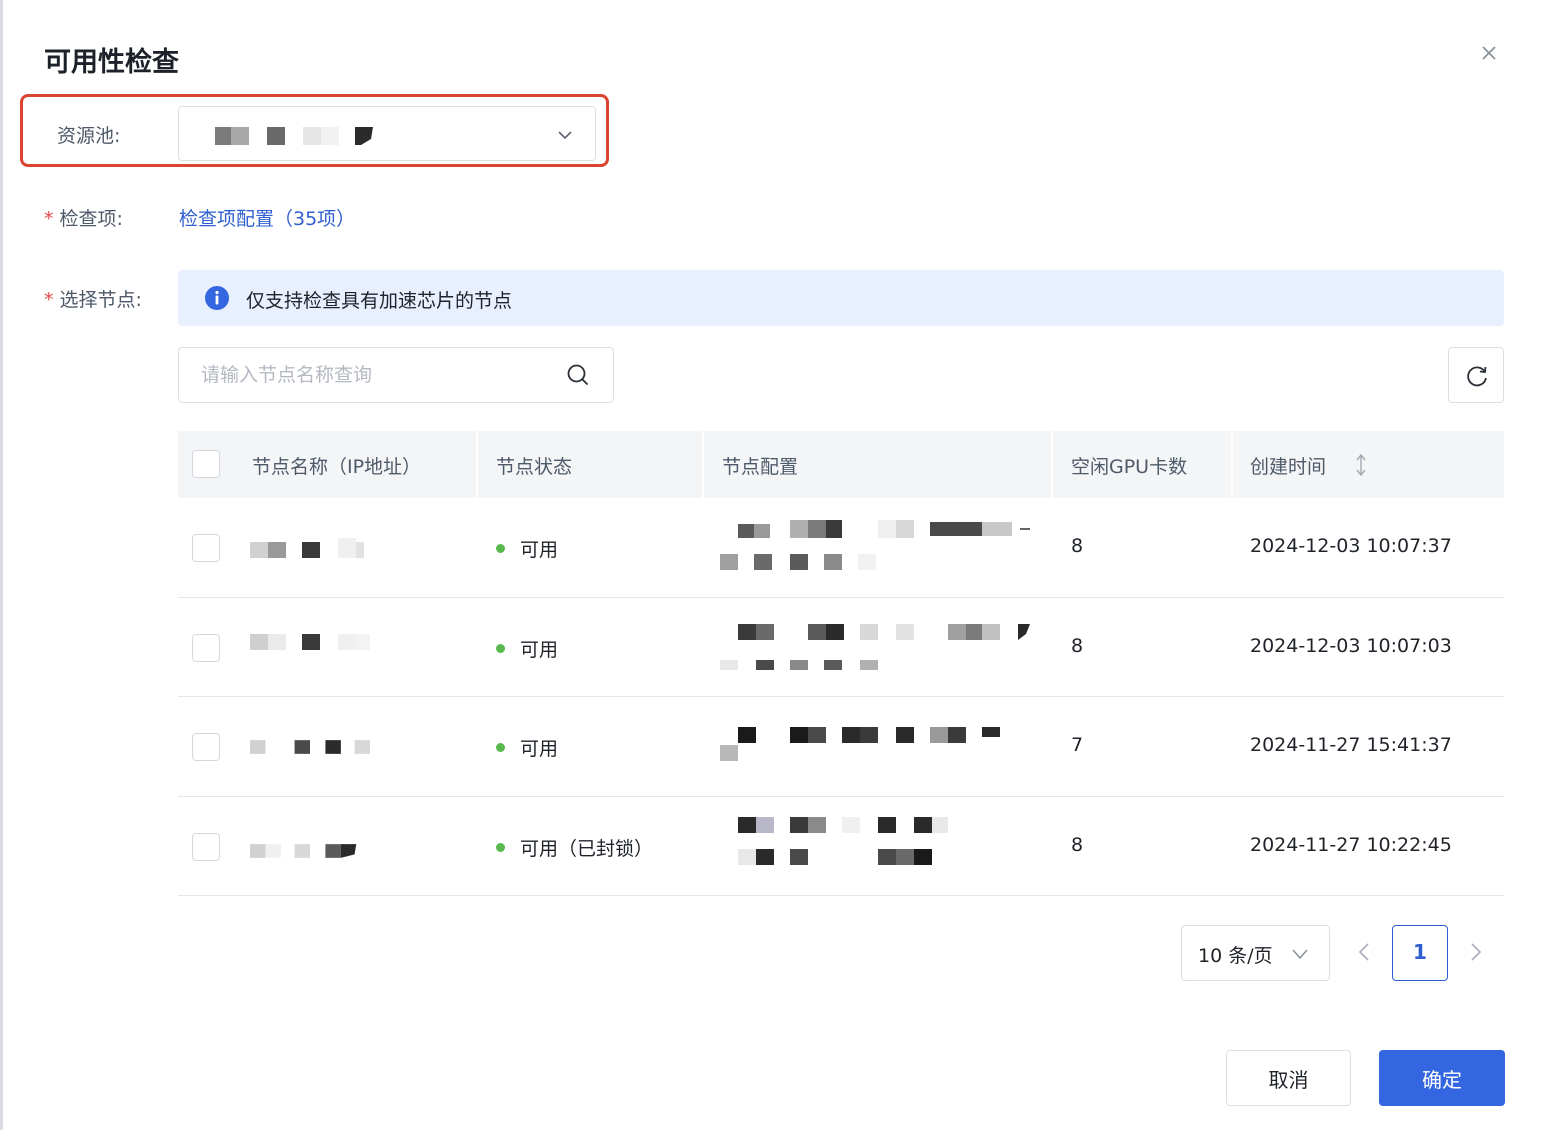  What do you see at coordinates (371, 375) in the screenshot?
I see `node-search-input` at bounding box center [371, 375].